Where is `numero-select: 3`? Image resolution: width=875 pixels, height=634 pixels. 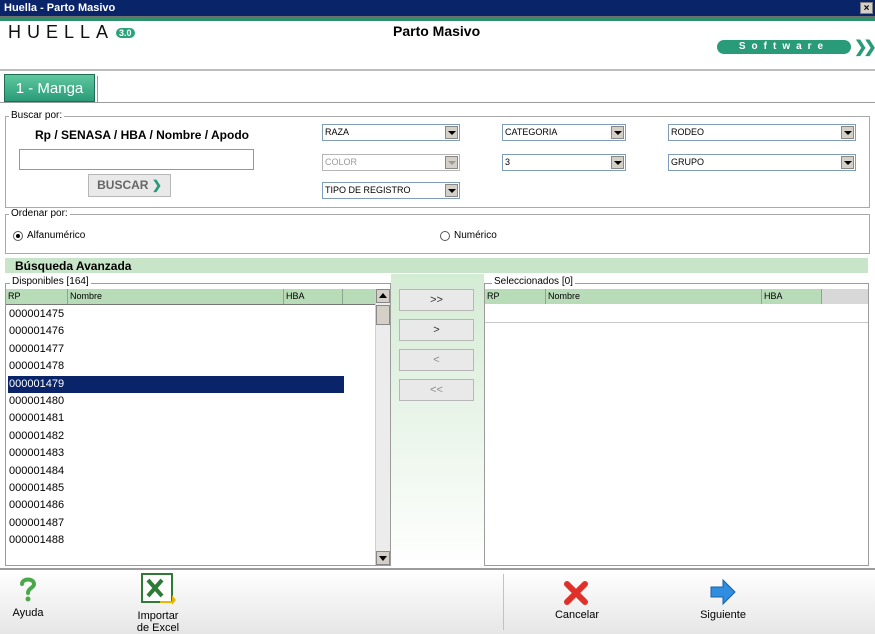 numero-select: 3 is located at coordinates (564, 162).